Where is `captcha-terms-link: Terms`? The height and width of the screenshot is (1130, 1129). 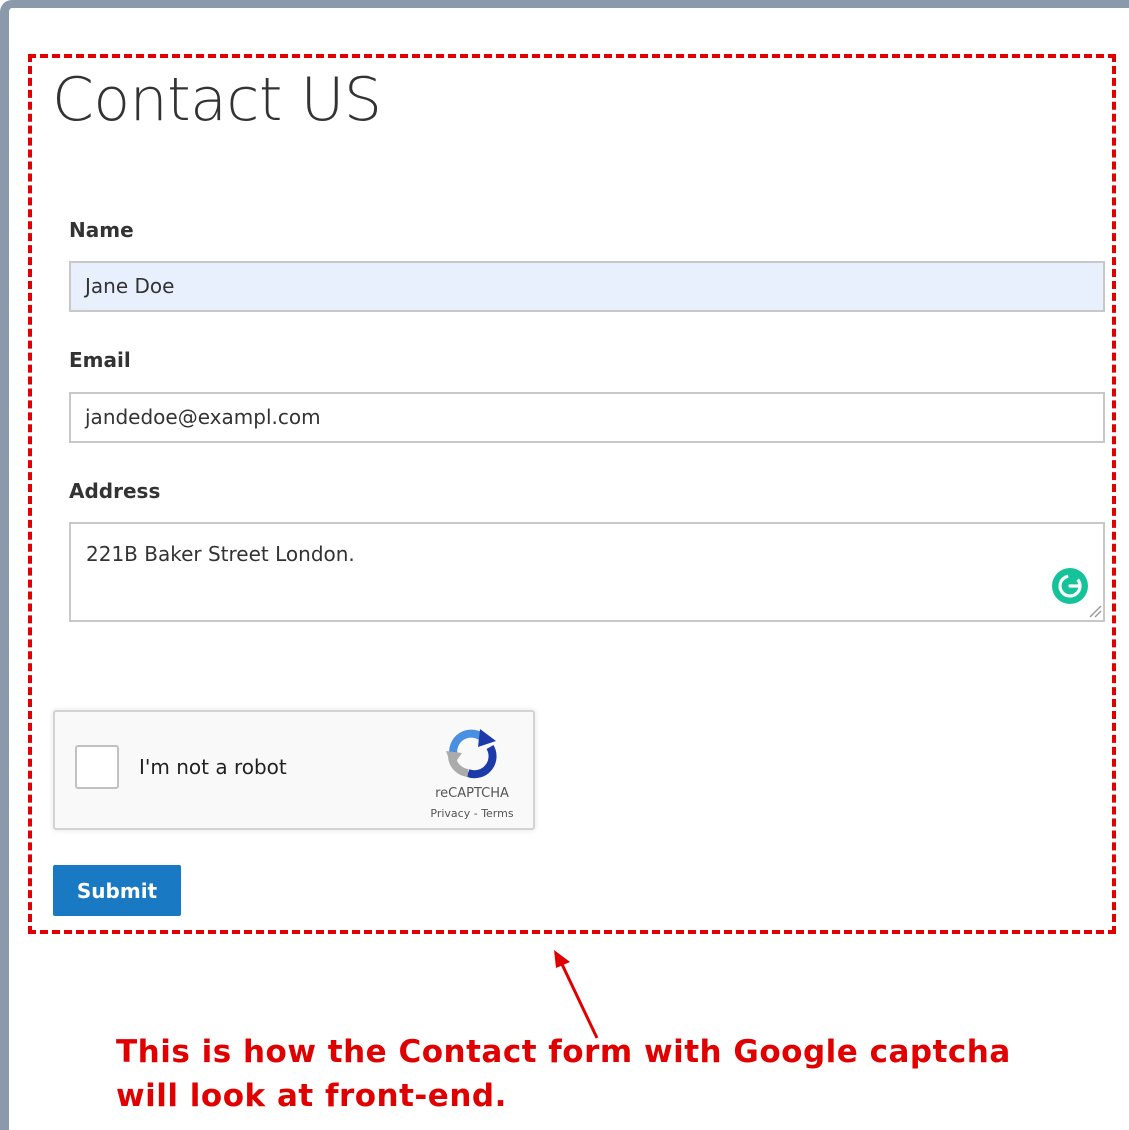 captcha-terms-link: Terms is located at coordinates (497, 813).